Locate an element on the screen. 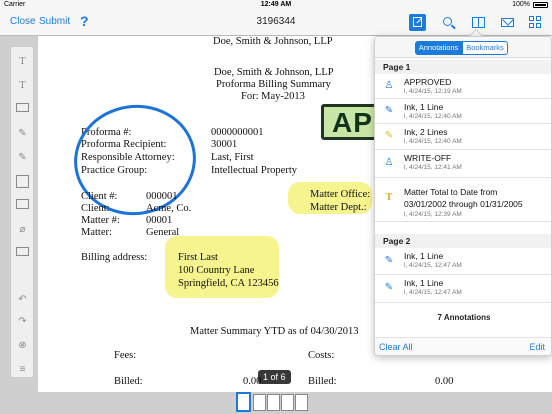  redo-icon: ↷ is located at coordinates (22, 321).